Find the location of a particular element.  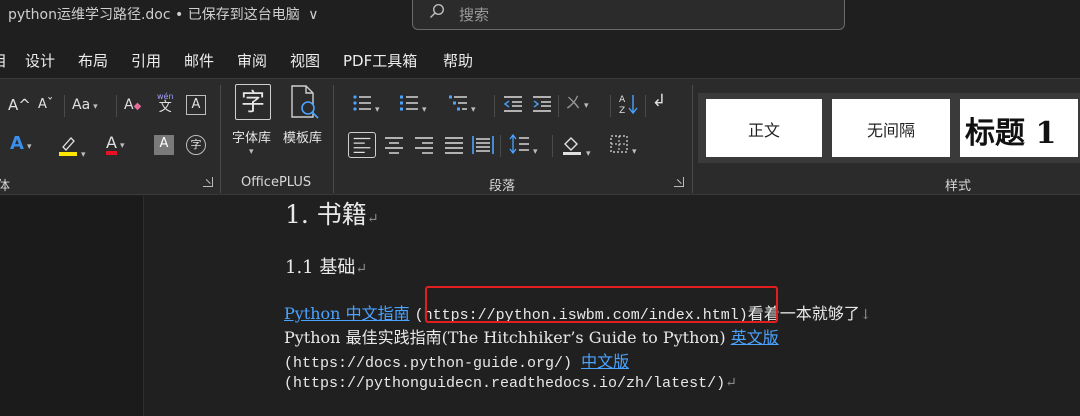

clear-format-button: A◆ is located at coordinates (132, 106).